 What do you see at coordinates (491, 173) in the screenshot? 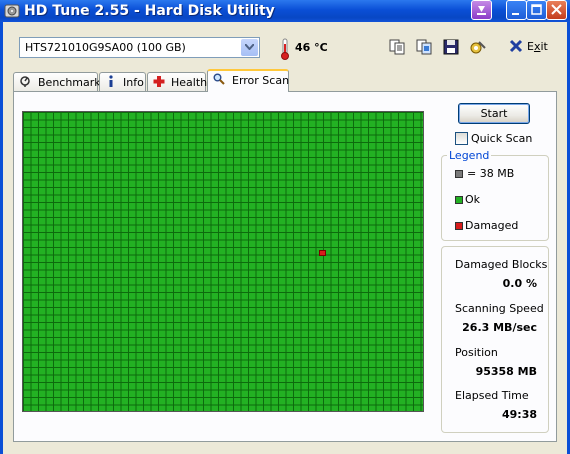
I see `legend-block-size: = 38 MB` at bounding box center [491, 173].